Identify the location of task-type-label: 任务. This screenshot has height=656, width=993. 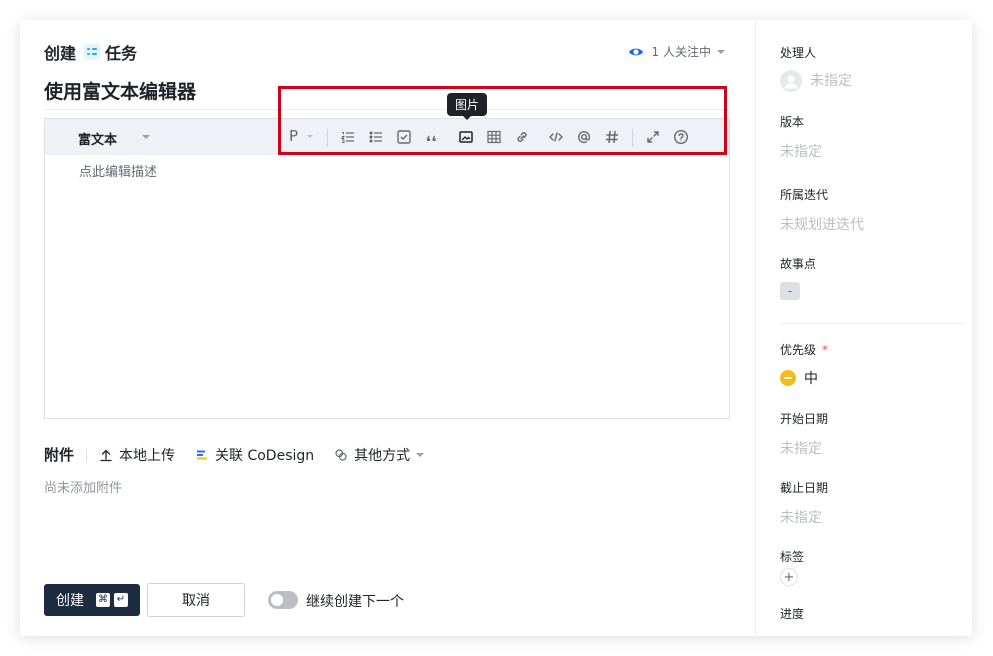
(121, 52).